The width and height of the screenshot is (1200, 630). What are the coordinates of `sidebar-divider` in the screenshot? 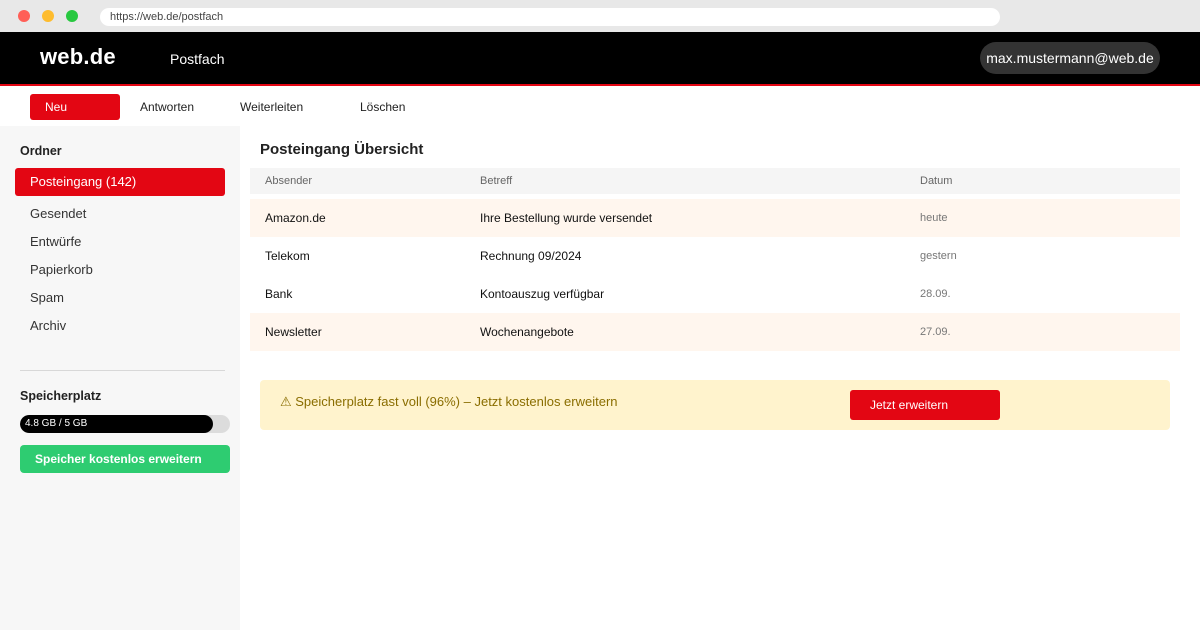 It's located at (122, 370).